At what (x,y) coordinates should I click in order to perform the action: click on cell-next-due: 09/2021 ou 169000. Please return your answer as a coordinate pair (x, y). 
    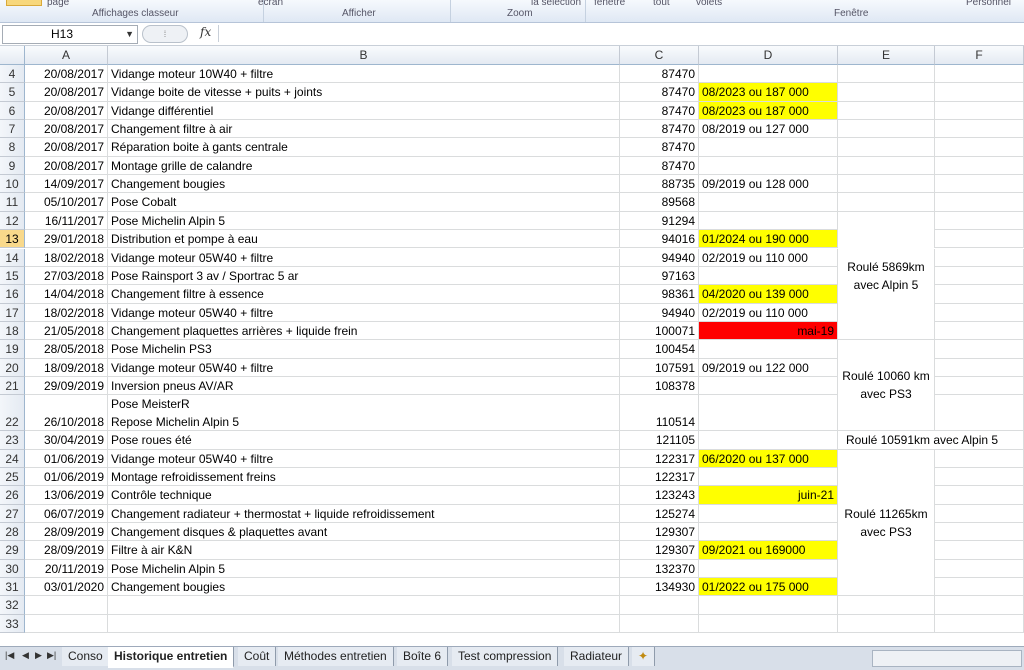
    Looking at the image, I should click on (768, 550).